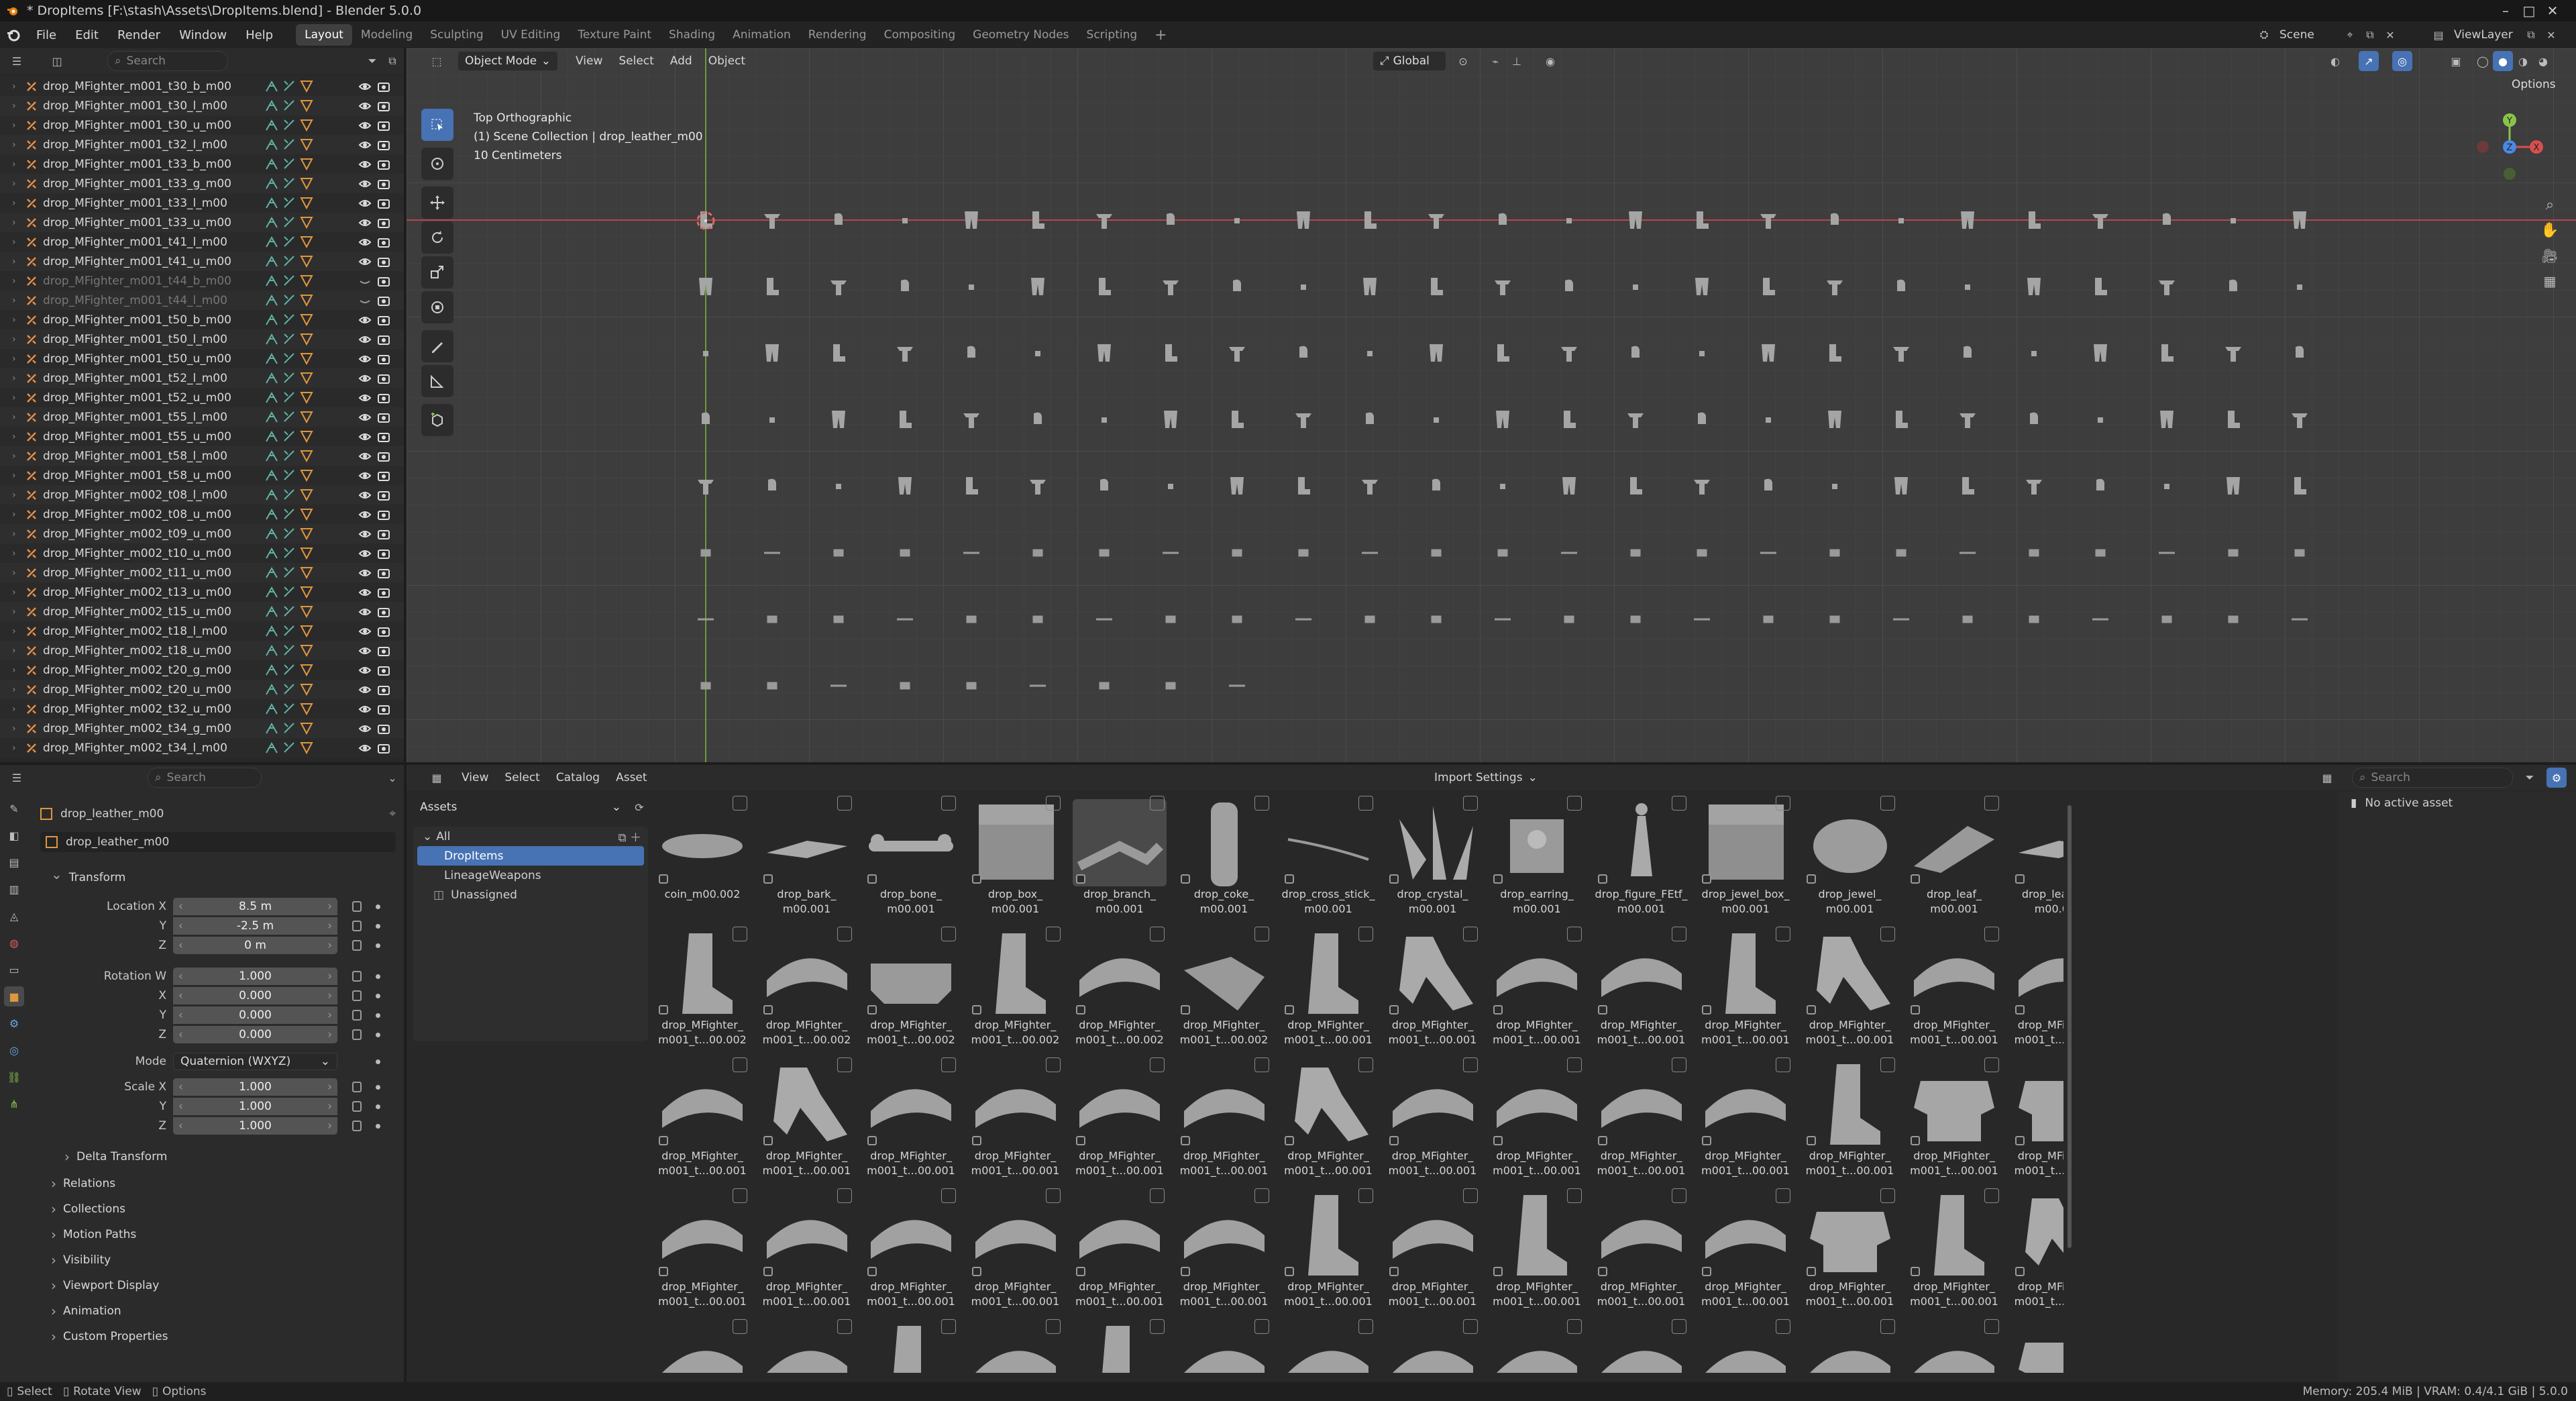 This screenshot has height=1401, width=2576. Describe the element at coordinates (589, 61) in the screenshot. I see `menu-view: View` at that location.